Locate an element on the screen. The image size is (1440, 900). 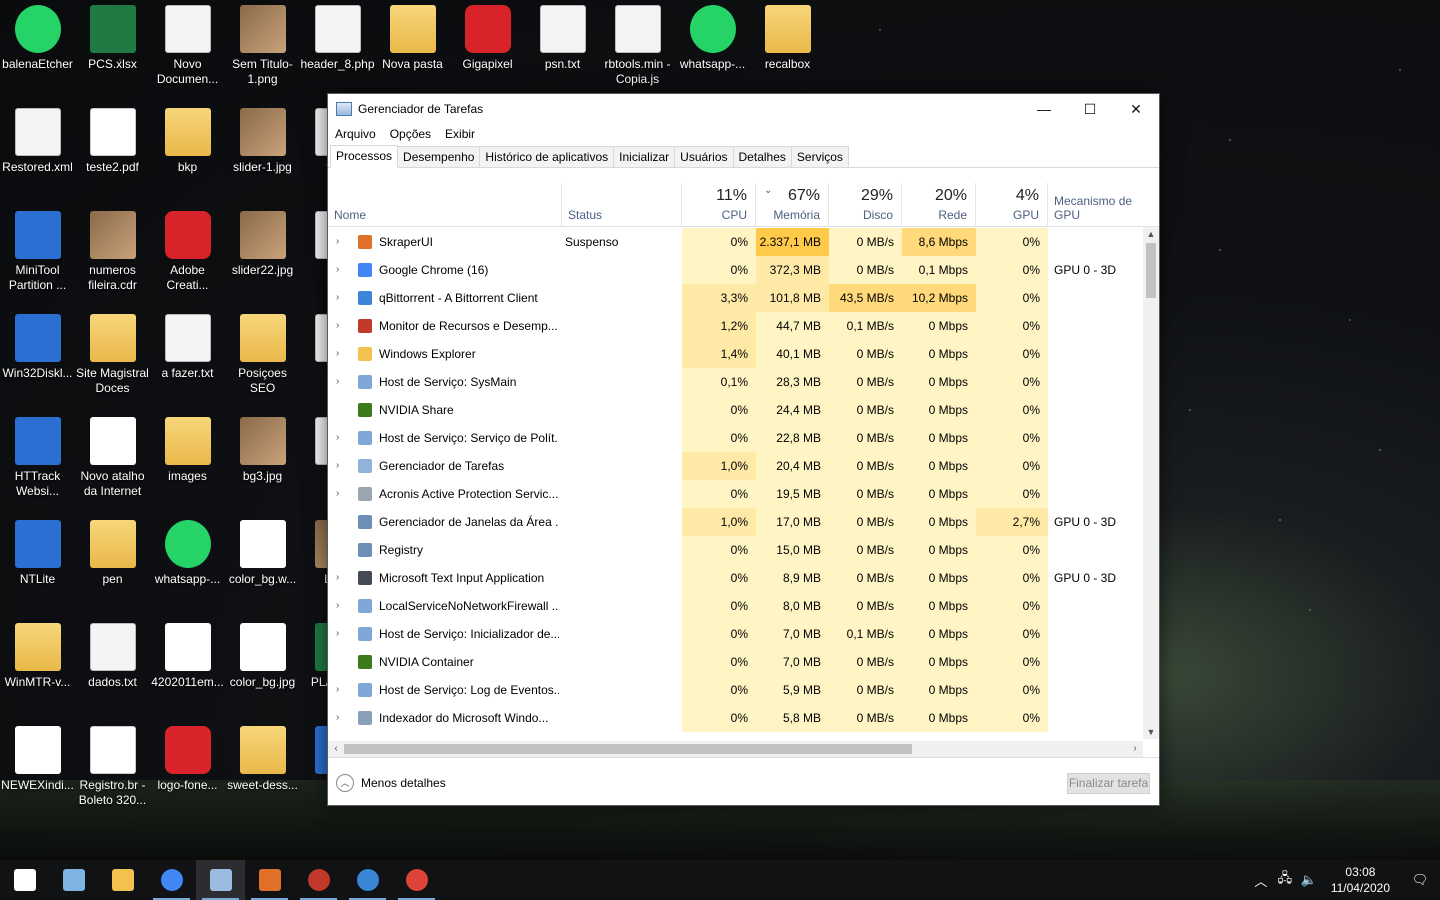
desktop-icon: numeros fileira.cdr is located at coordinates (112, 252).